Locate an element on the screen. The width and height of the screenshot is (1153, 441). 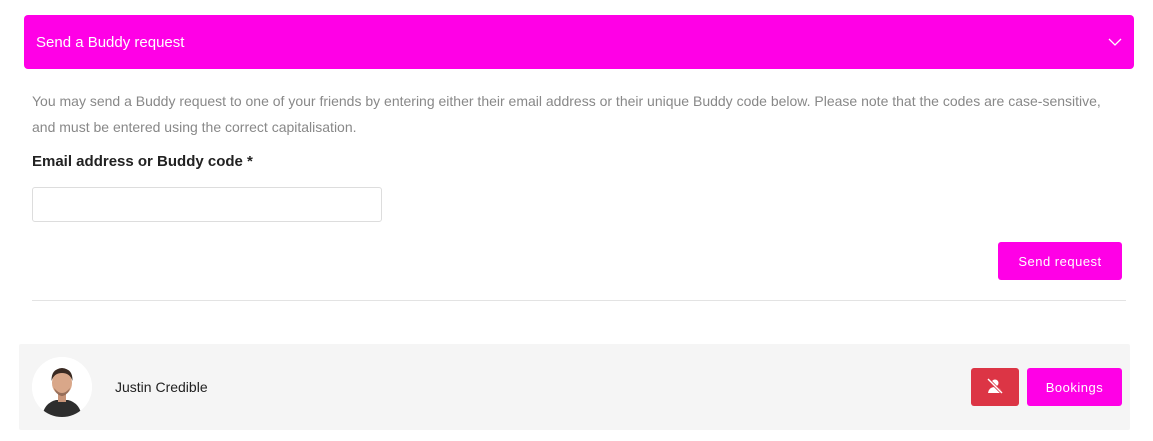
accordion-title: Send a Buddy request is located at coordinates (110, 42).